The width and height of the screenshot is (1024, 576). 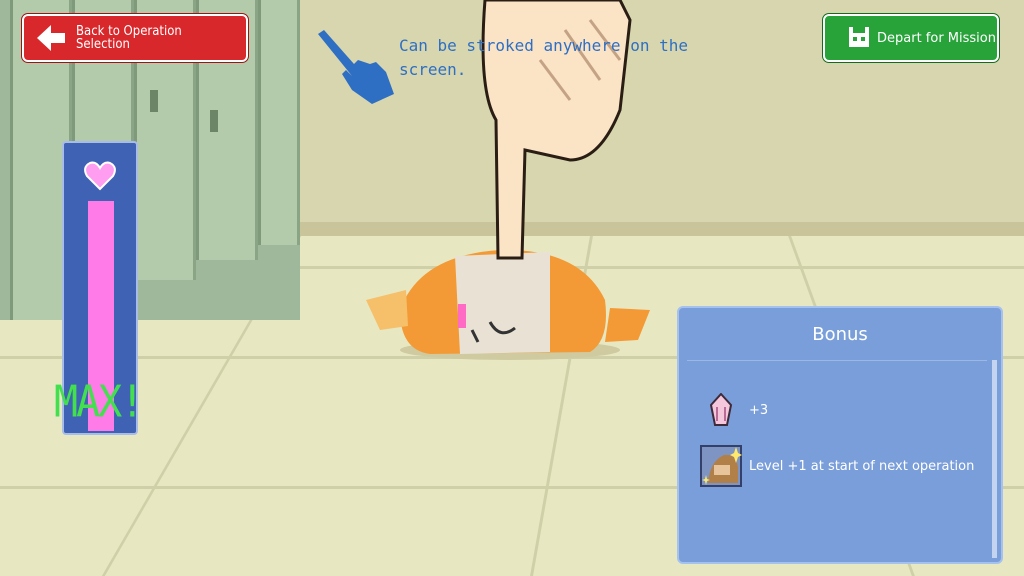 What do you see at coordinates (721, 466) in the screenshot?
I see `portrait-icon` at bounding box center [721, 466].